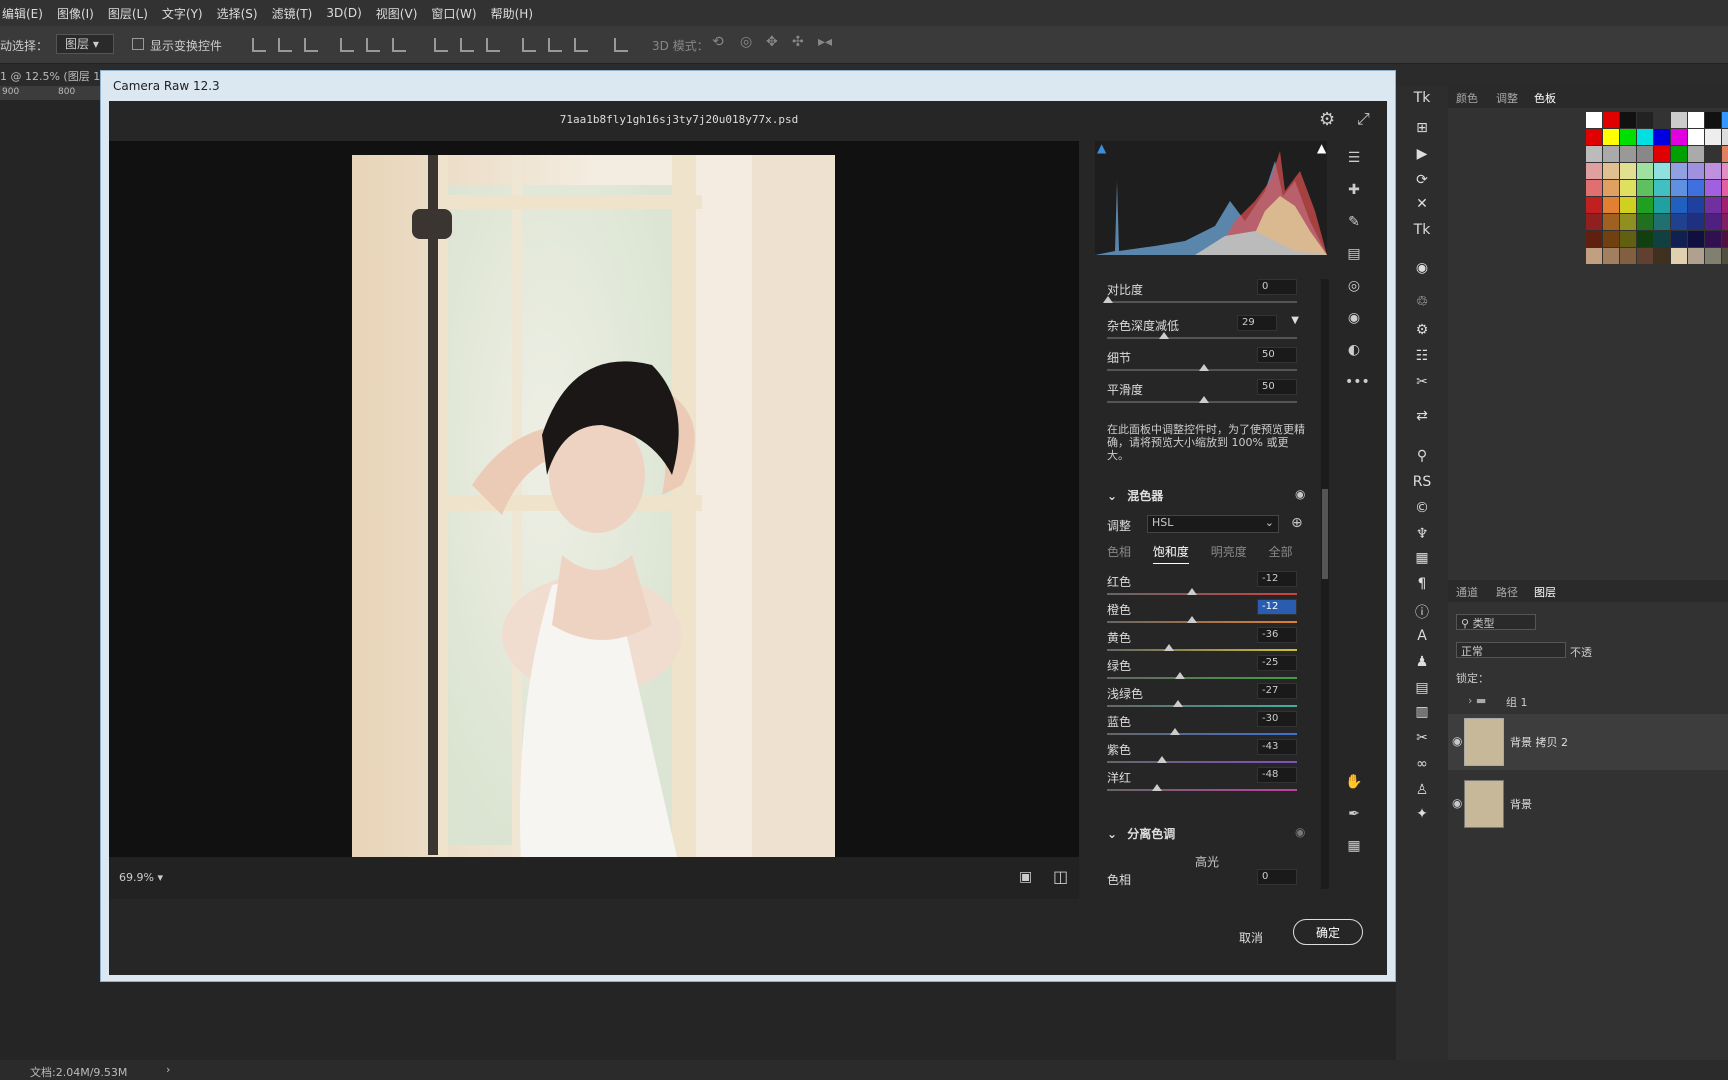 The image size is (1728, 1080). What do you see at coordinates (798, 42) in the screenshot?
I see `3d-slide-icon: ✣` at bounding box center [798, 42].